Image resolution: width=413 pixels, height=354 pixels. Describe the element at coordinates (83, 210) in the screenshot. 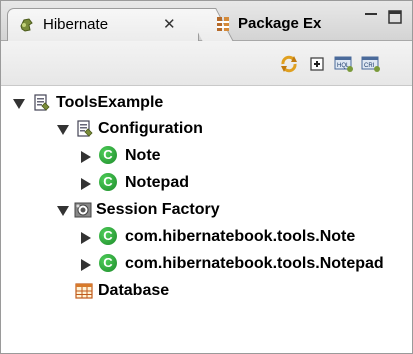

I see `session-factory-icon` at that location.